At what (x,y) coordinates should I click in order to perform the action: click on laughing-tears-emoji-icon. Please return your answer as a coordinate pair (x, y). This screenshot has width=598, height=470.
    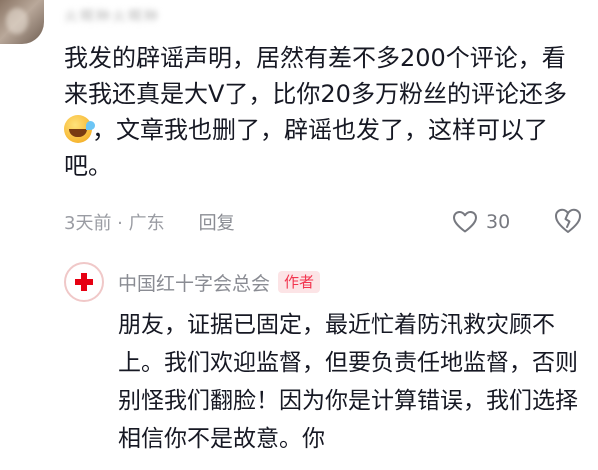
    Looking at the image, I should click on (79, 129).